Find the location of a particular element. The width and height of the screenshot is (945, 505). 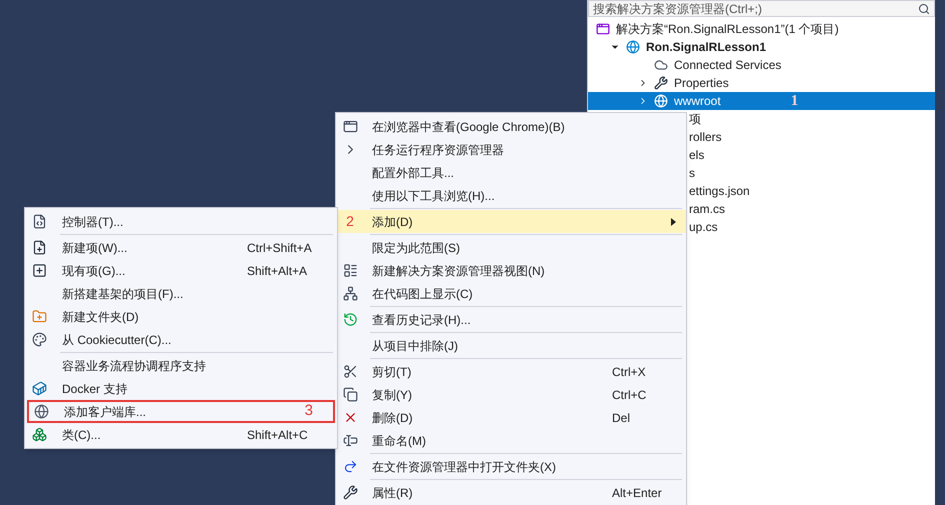

search-field: 搜索解决方案资源管理器(Ctrl+;) is located at coordinates (761, 8).